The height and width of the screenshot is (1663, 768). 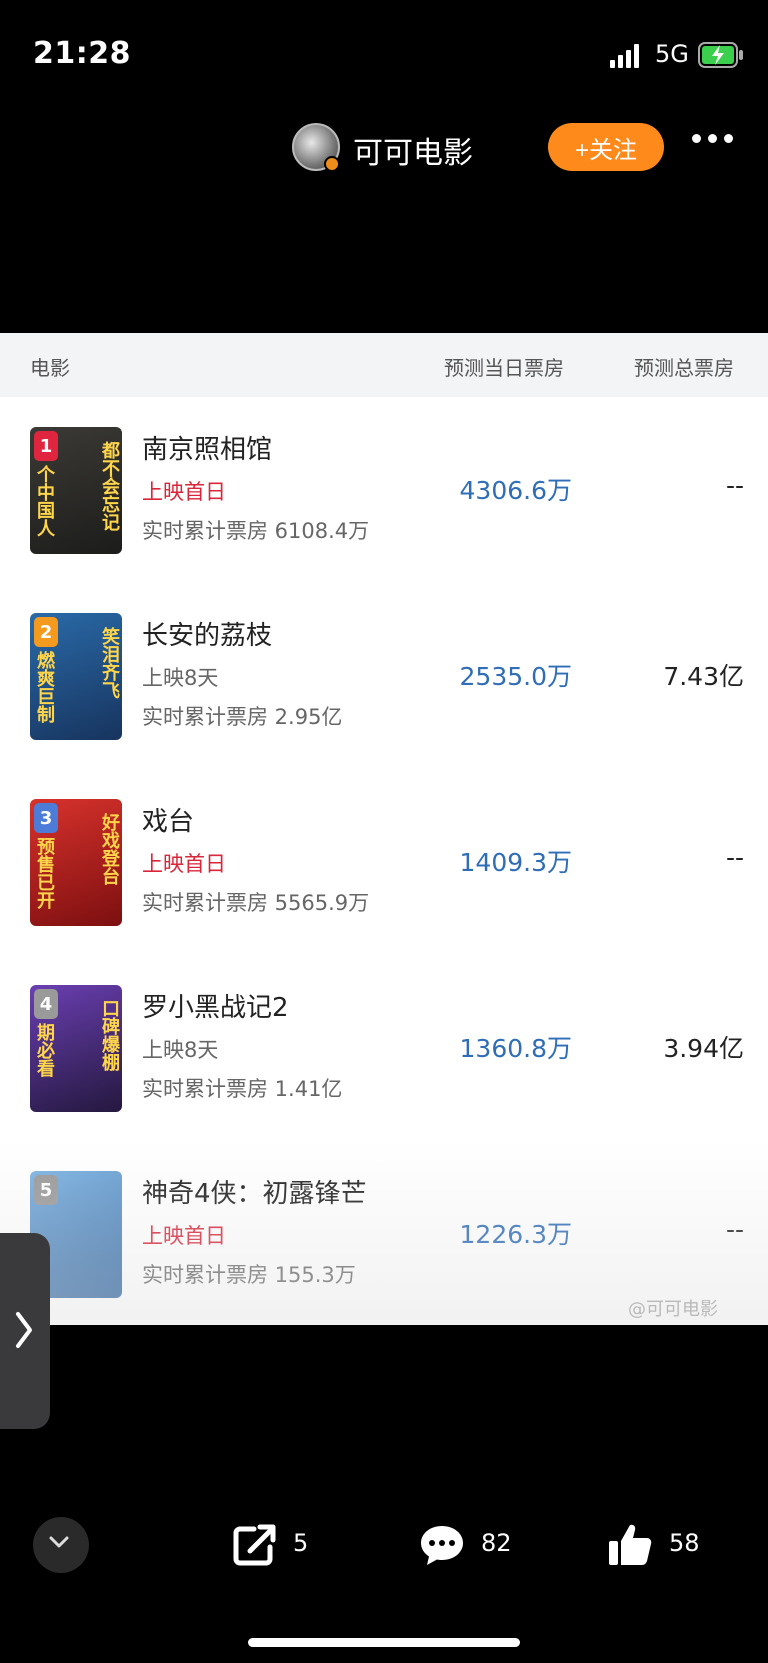 What do you see at coordinates (109, 663) in the screenshot?
I see `poster-tagline-right: 笑泪齐飞` at bounding box center [109, 663].